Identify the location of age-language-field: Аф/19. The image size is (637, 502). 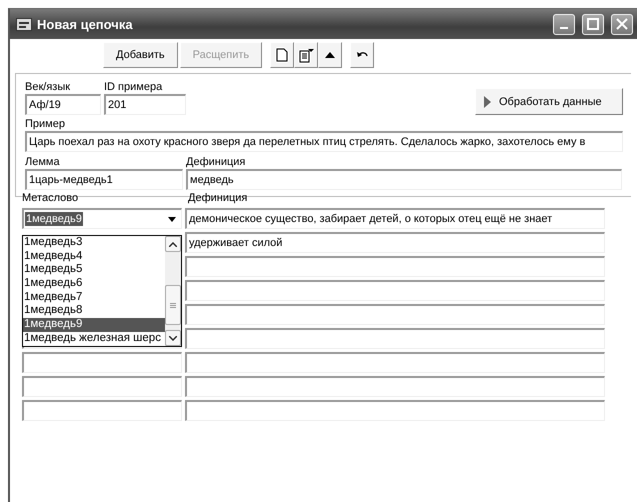
(63, 104).